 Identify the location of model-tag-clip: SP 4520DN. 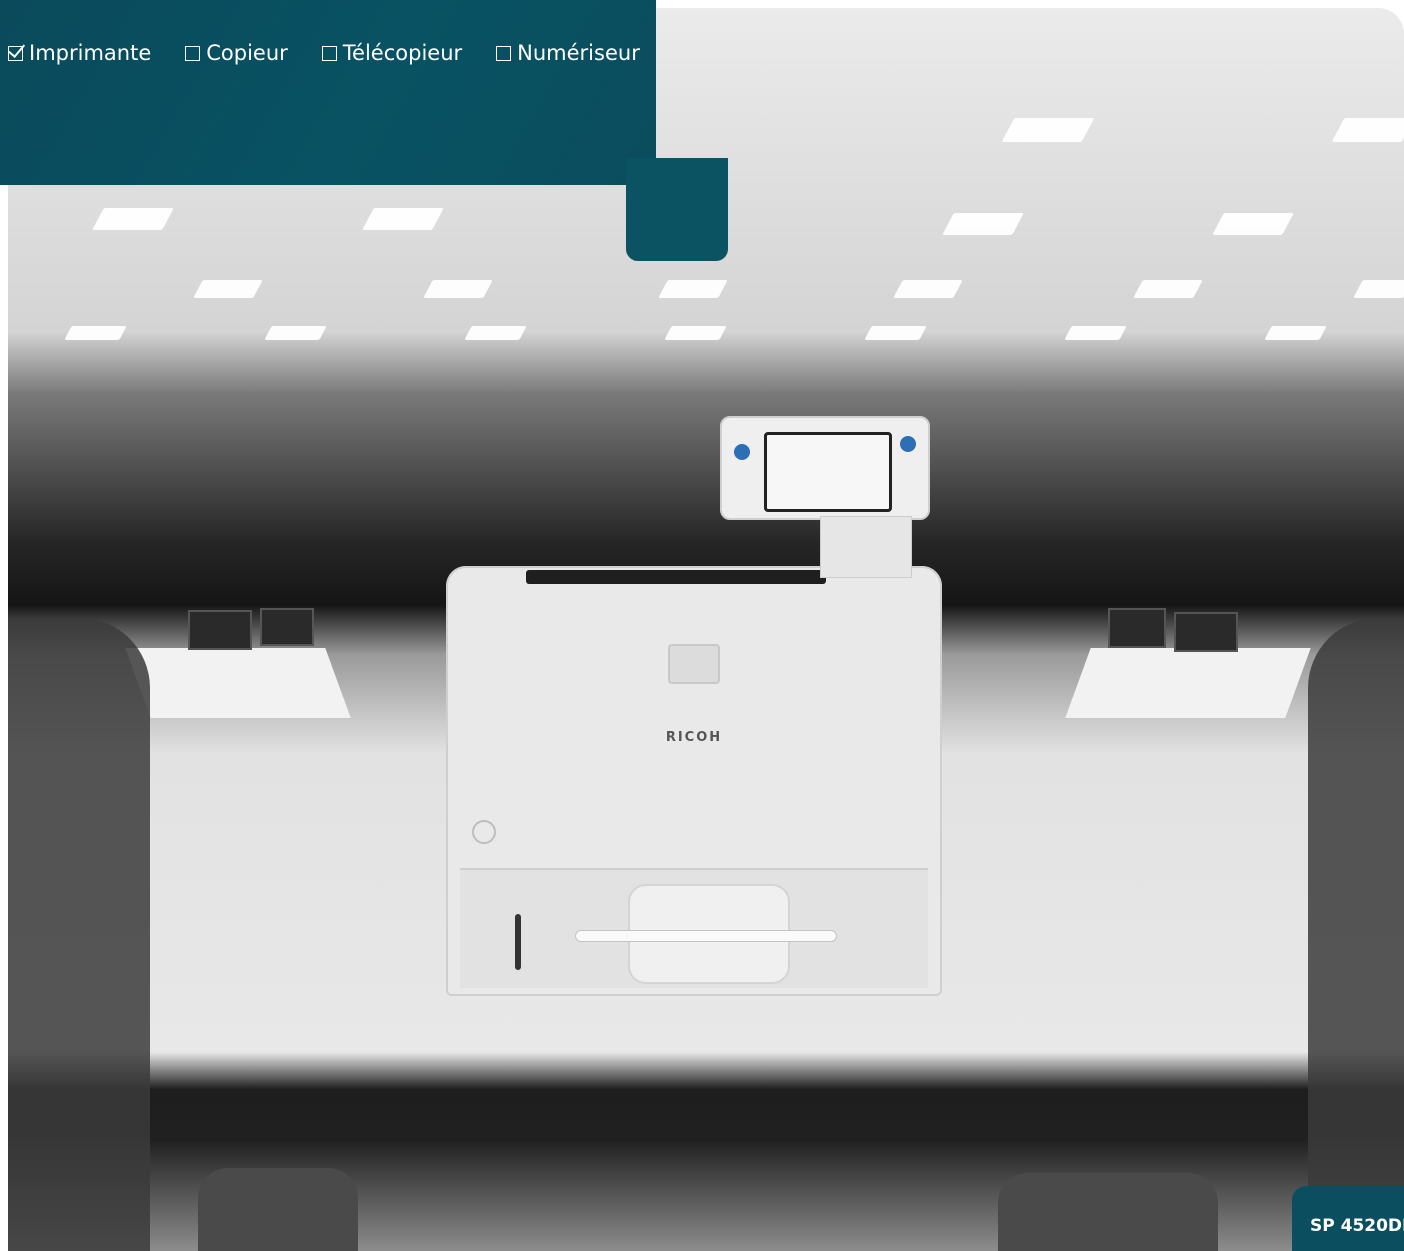
(1348, 1218).